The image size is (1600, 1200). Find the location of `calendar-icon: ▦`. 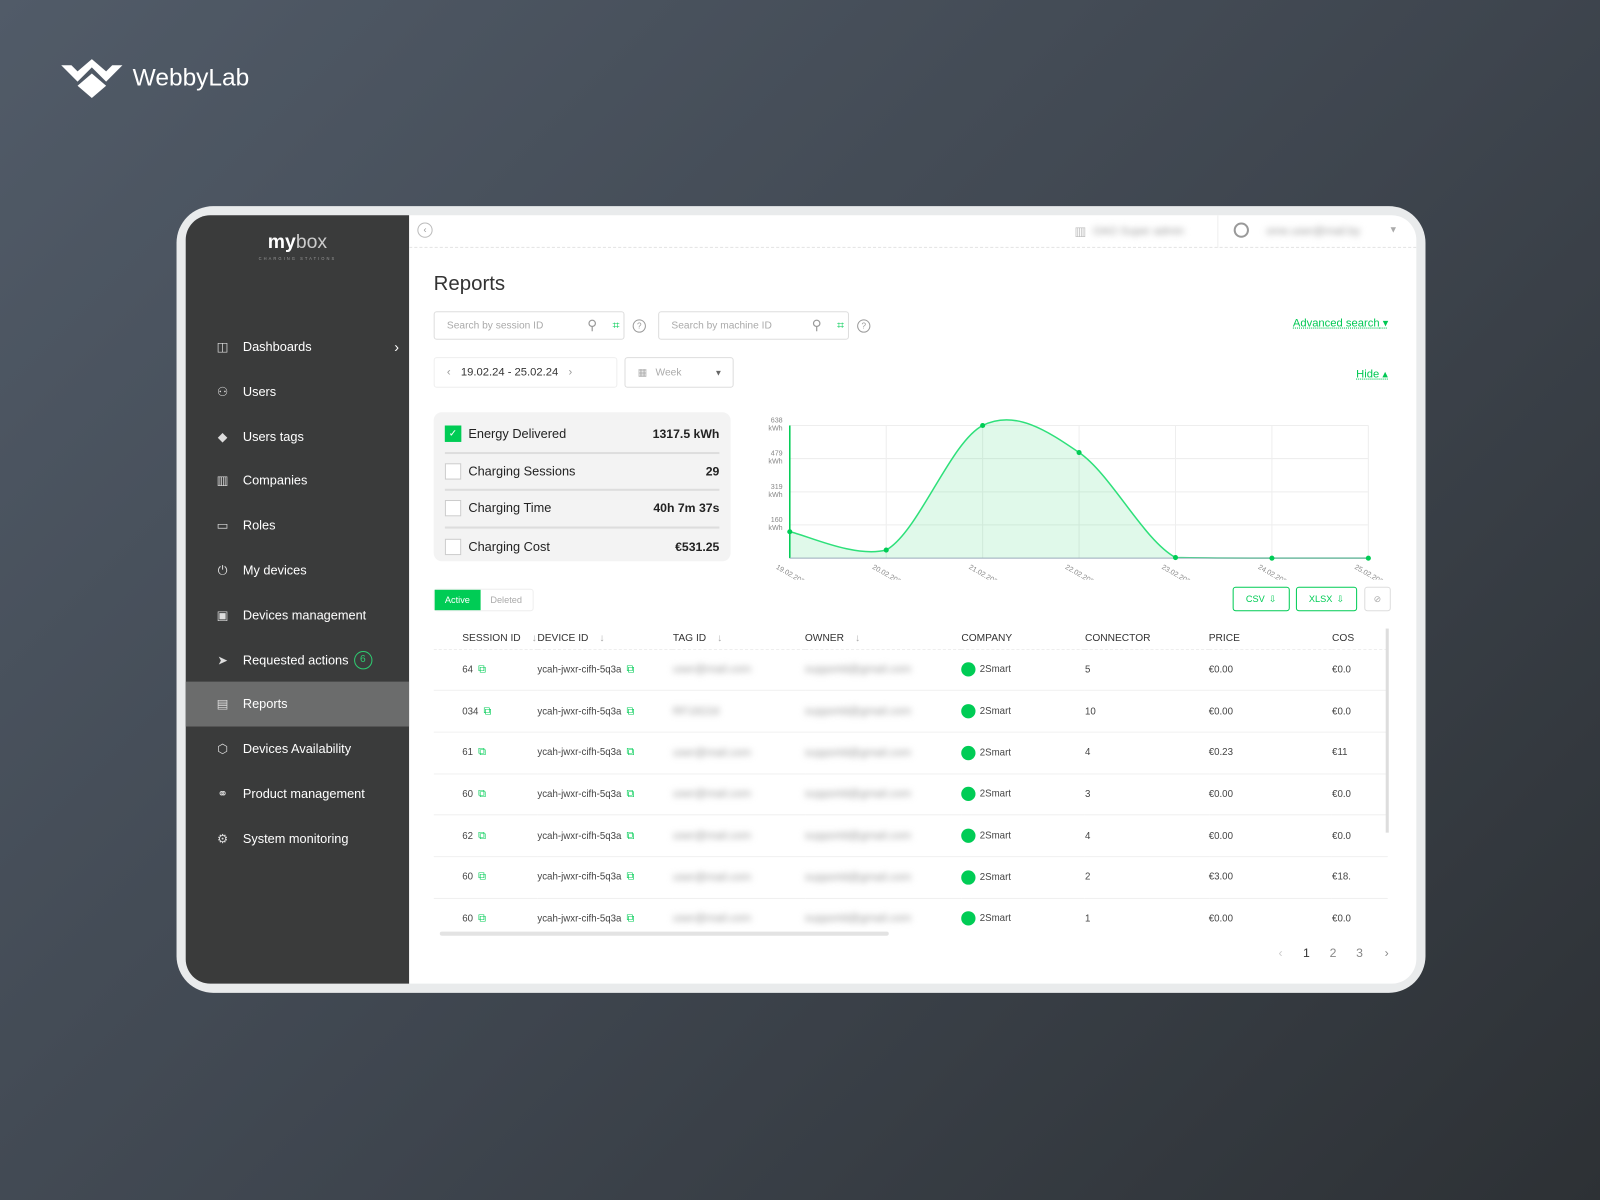

calendar-icon: ▦ is located at coordinates (642, 372).